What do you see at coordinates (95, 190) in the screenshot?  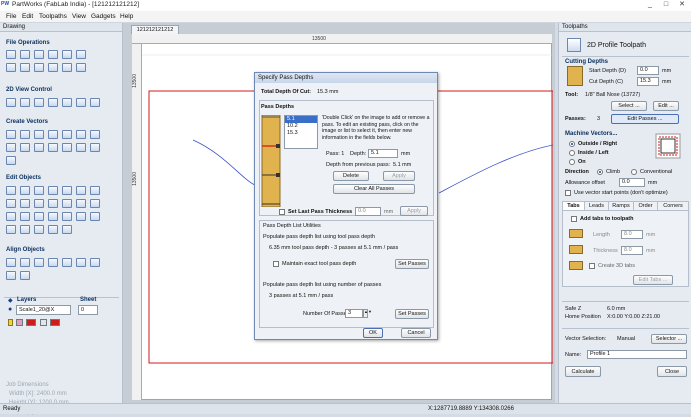 I see `group-icon` at bounding box center [95, 190].